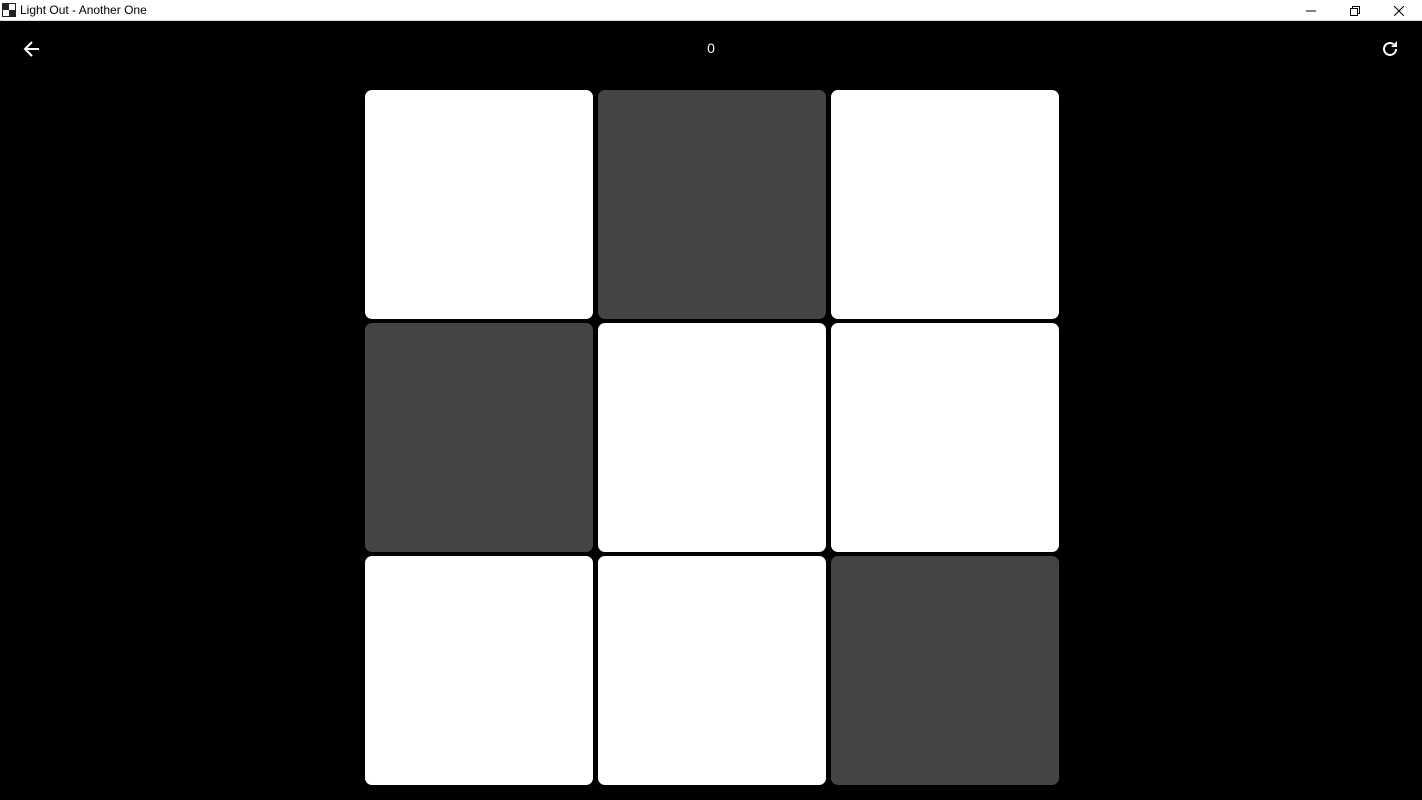 Image resolution: width=1422 pixels, height=800 pixels. I want to click on back-button, so click(32, 49).